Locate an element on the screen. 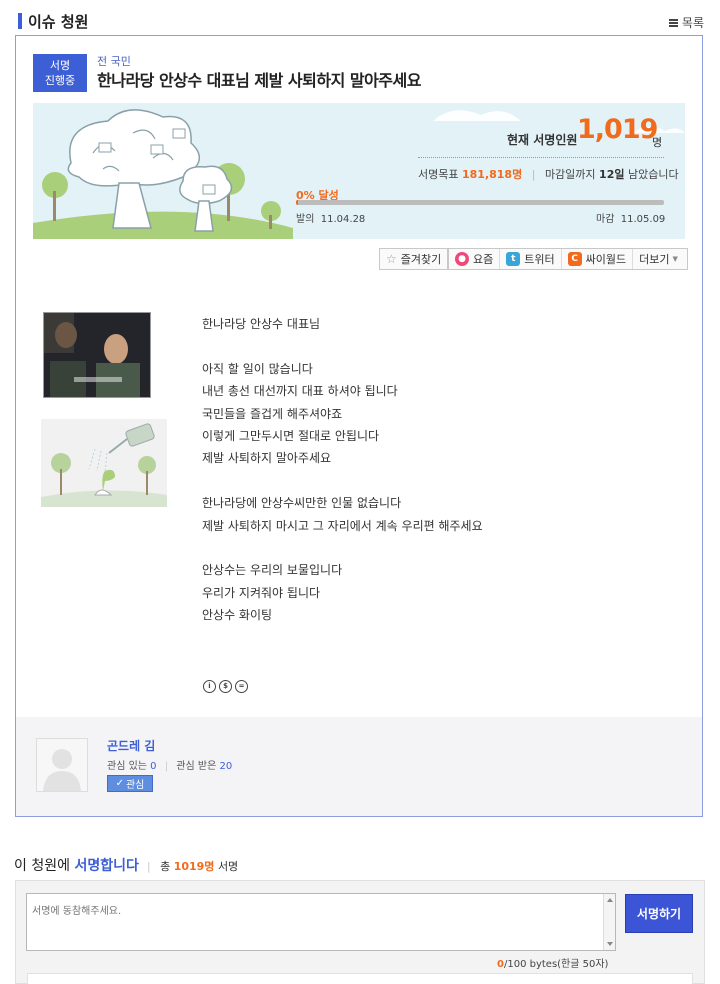 The height and width of the screenshot is (984, 720). yozm-label: 요즘 is located at coordinates (483, 259).